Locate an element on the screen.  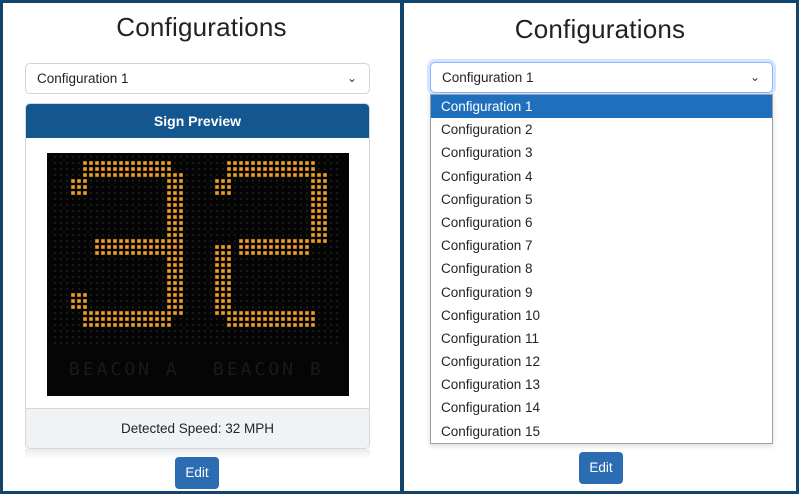
dropdown-option: Configuration 2 is located at coordinates (601, 129).